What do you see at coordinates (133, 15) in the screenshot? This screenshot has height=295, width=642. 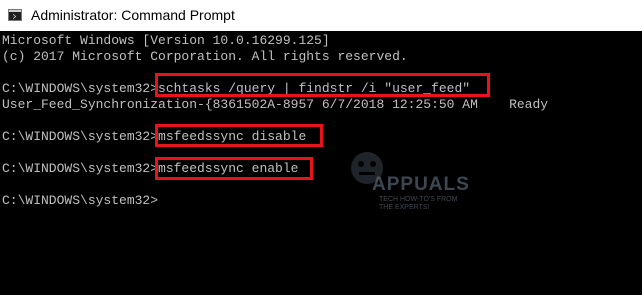 I see `window-title: Administrator: Command Prompt` at bounding box center [133, 15].